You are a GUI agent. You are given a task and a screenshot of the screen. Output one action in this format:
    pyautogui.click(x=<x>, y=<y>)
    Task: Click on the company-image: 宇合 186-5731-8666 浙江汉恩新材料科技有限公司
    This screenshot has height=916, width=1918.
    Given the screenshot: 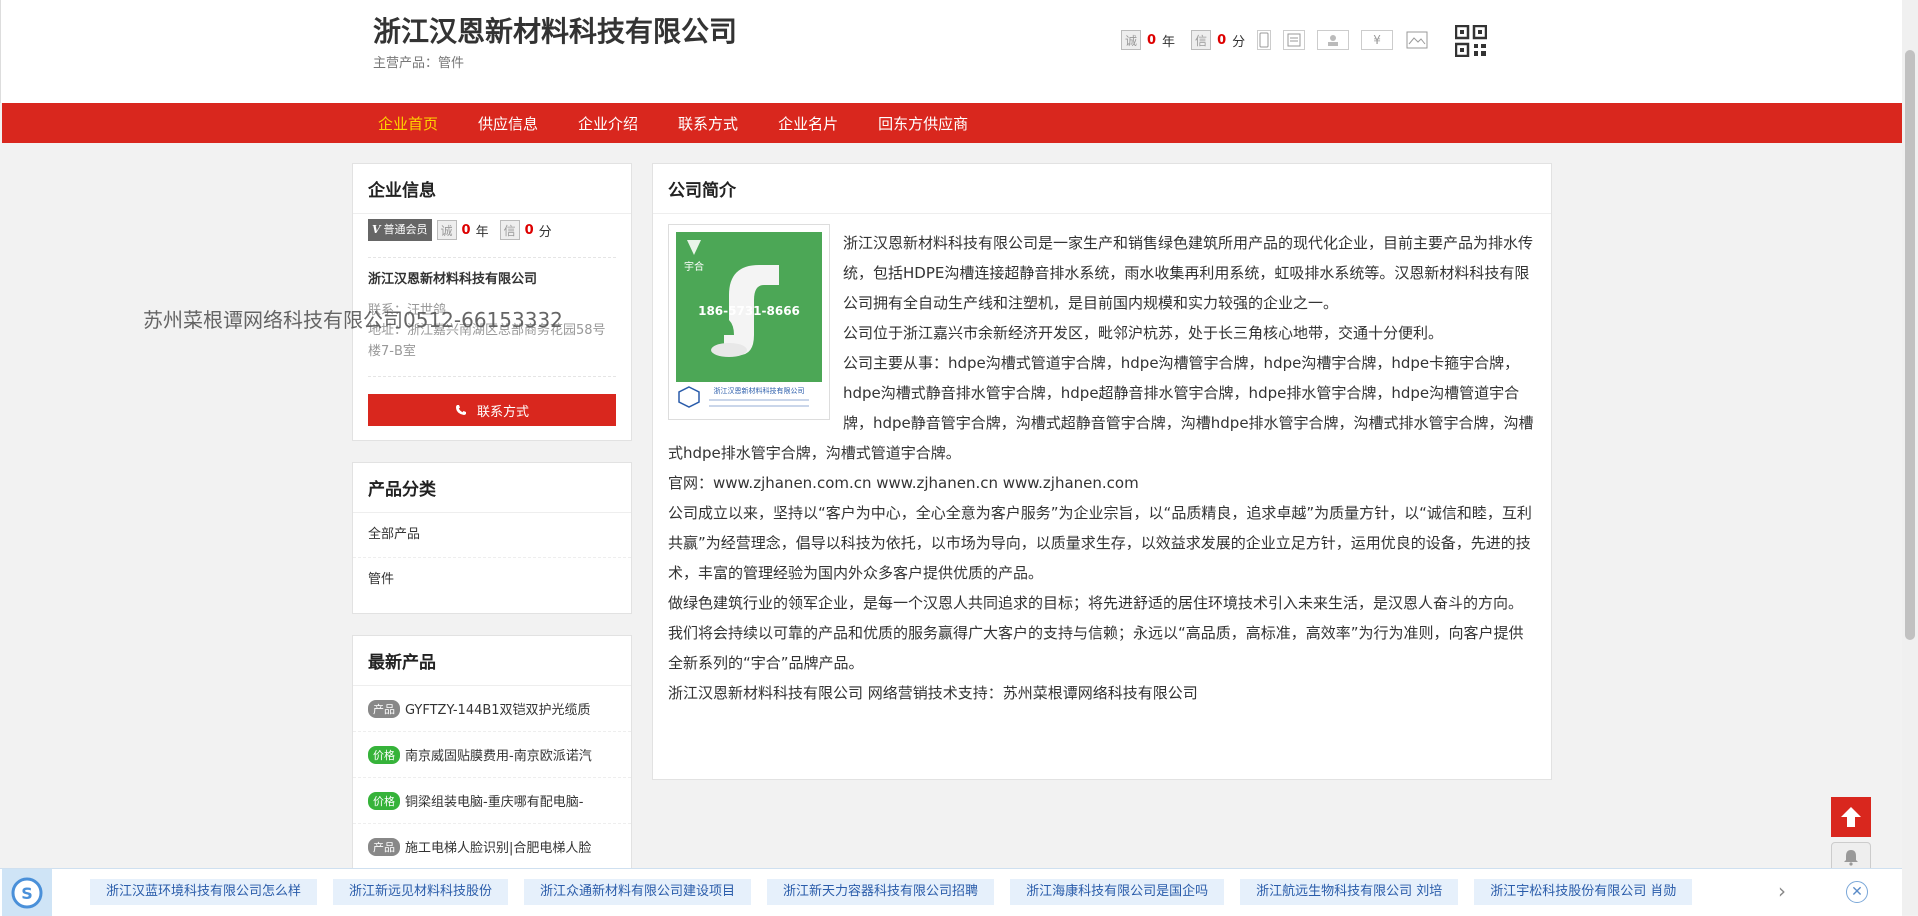 What is the action you would take?
    pyautogui.click(x=749, y=322)
    